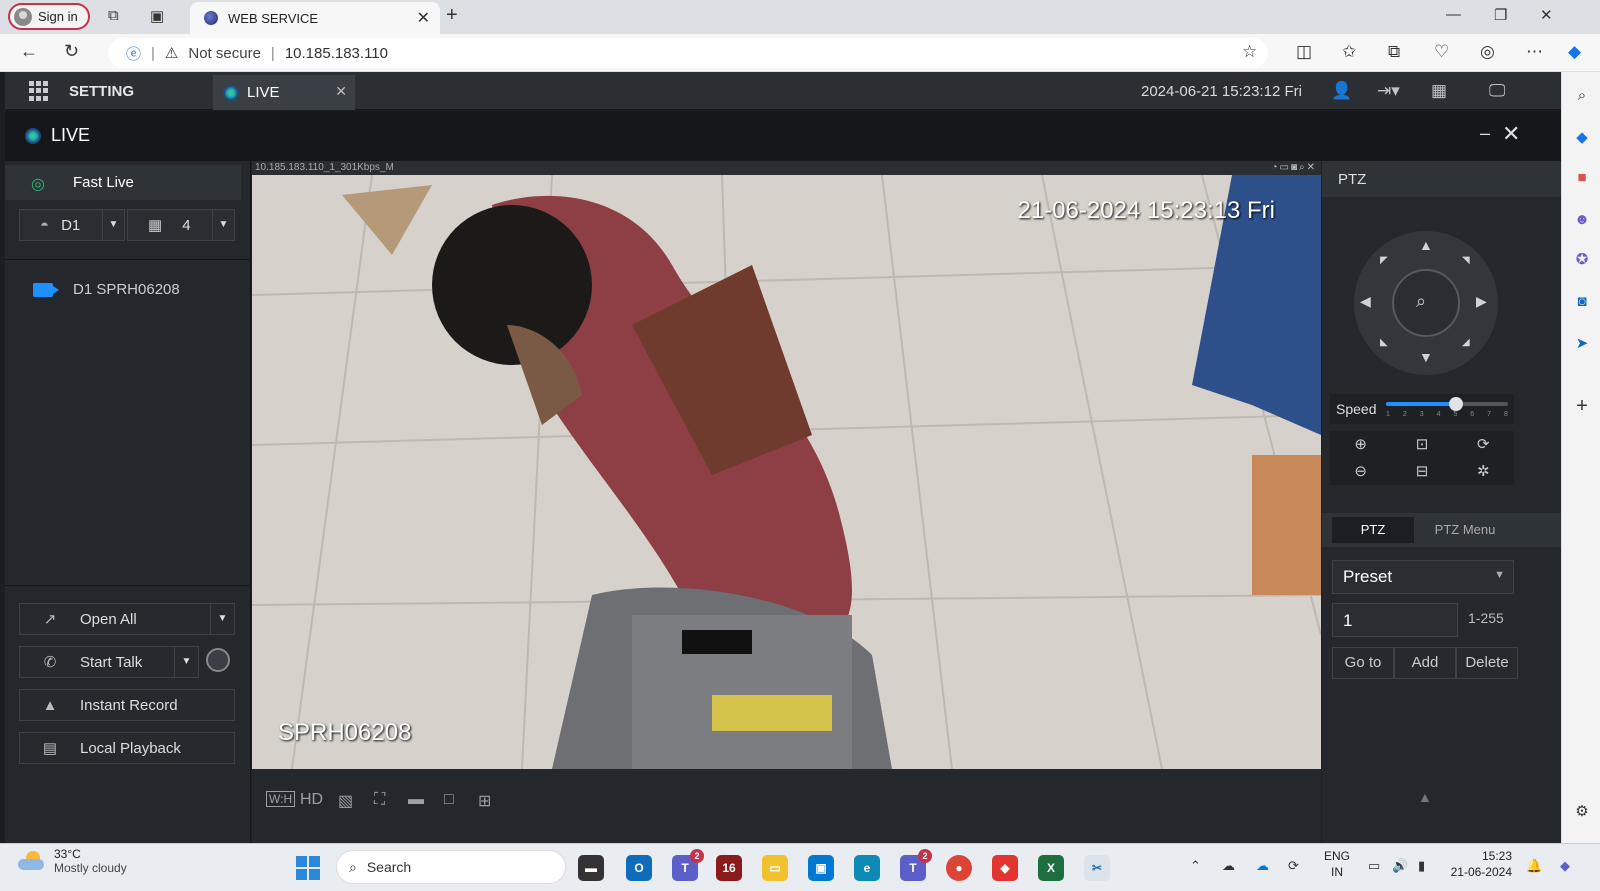 Image resolution: width=1600 pixels, height=891 pixels. What do you see at coordinates (29, 51) in the screenshot?
I see `back-icon: ←` at bounding box center [29, 51].